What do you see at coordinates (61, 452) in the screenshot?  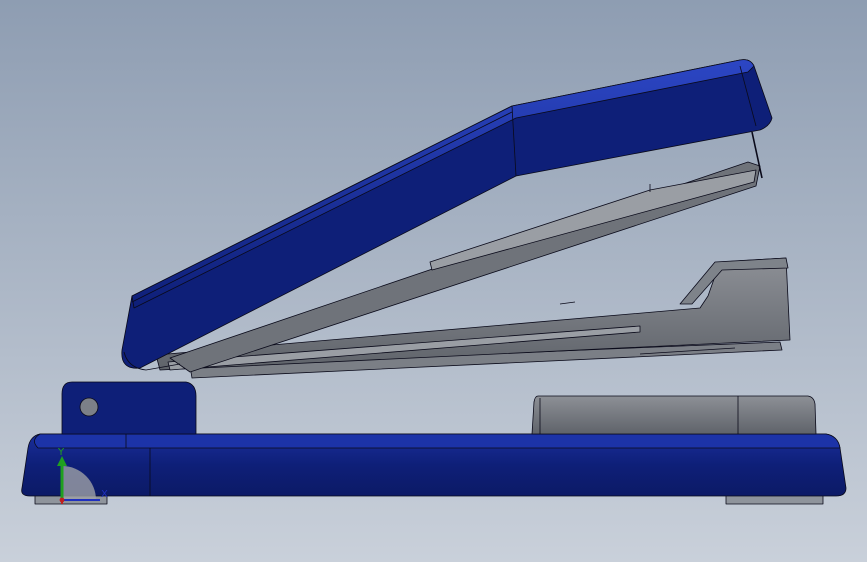 I see `triad-y-label: Y` at bounding box center [61, 452].